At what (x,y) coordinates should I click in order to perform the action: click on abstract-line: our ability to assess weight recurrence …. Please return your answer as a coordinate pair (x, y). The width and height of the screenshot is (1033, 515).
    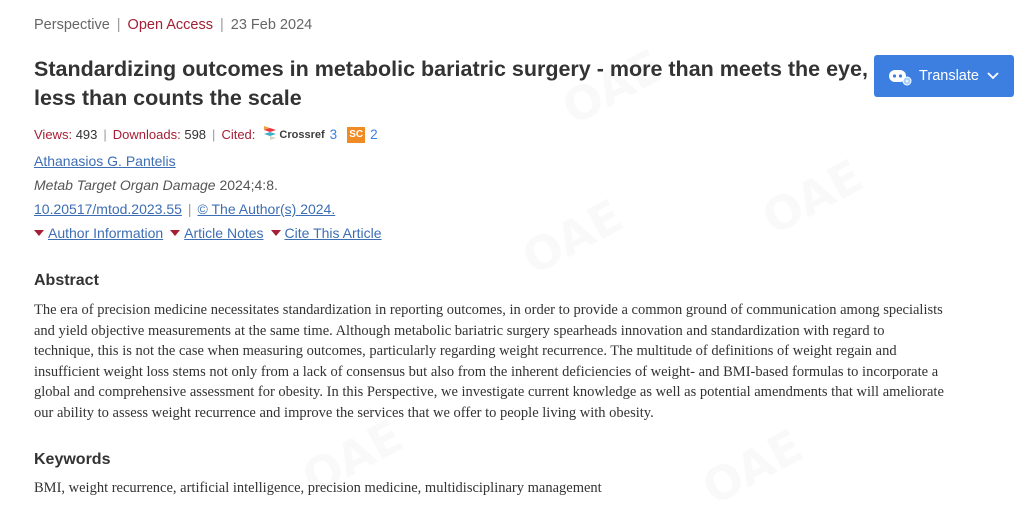
    Looking at the image, I should click on (344, 412).